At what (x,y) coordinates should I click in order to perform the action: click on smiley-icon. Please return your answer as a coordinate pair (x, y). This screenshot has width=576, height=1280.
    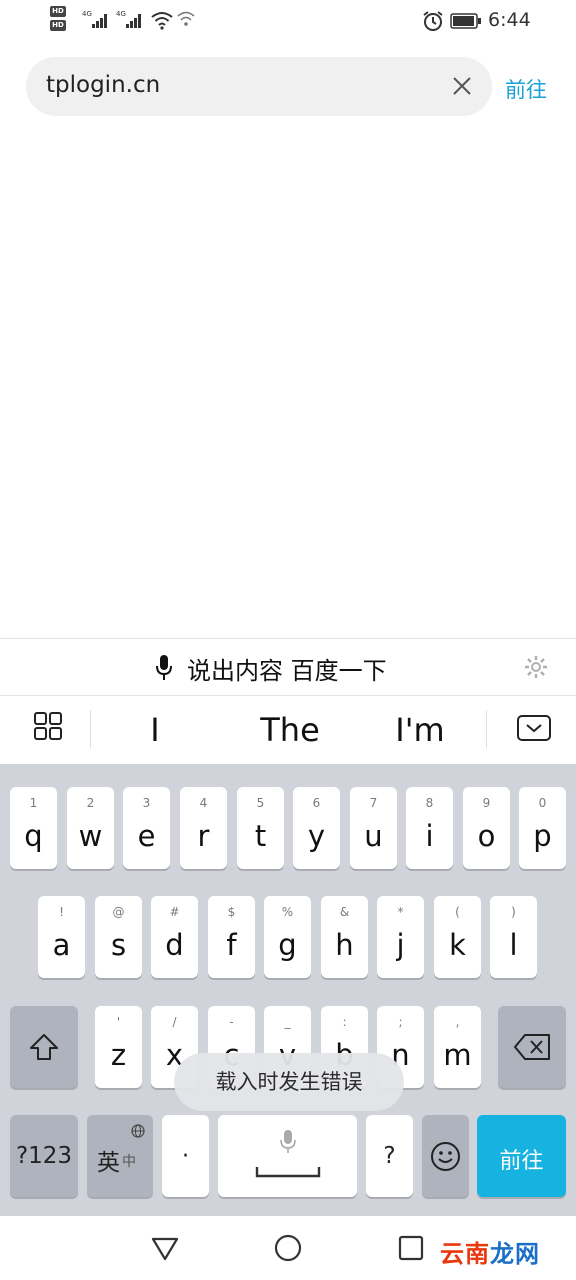
    Looking at the image, I should click on (445, 1156).